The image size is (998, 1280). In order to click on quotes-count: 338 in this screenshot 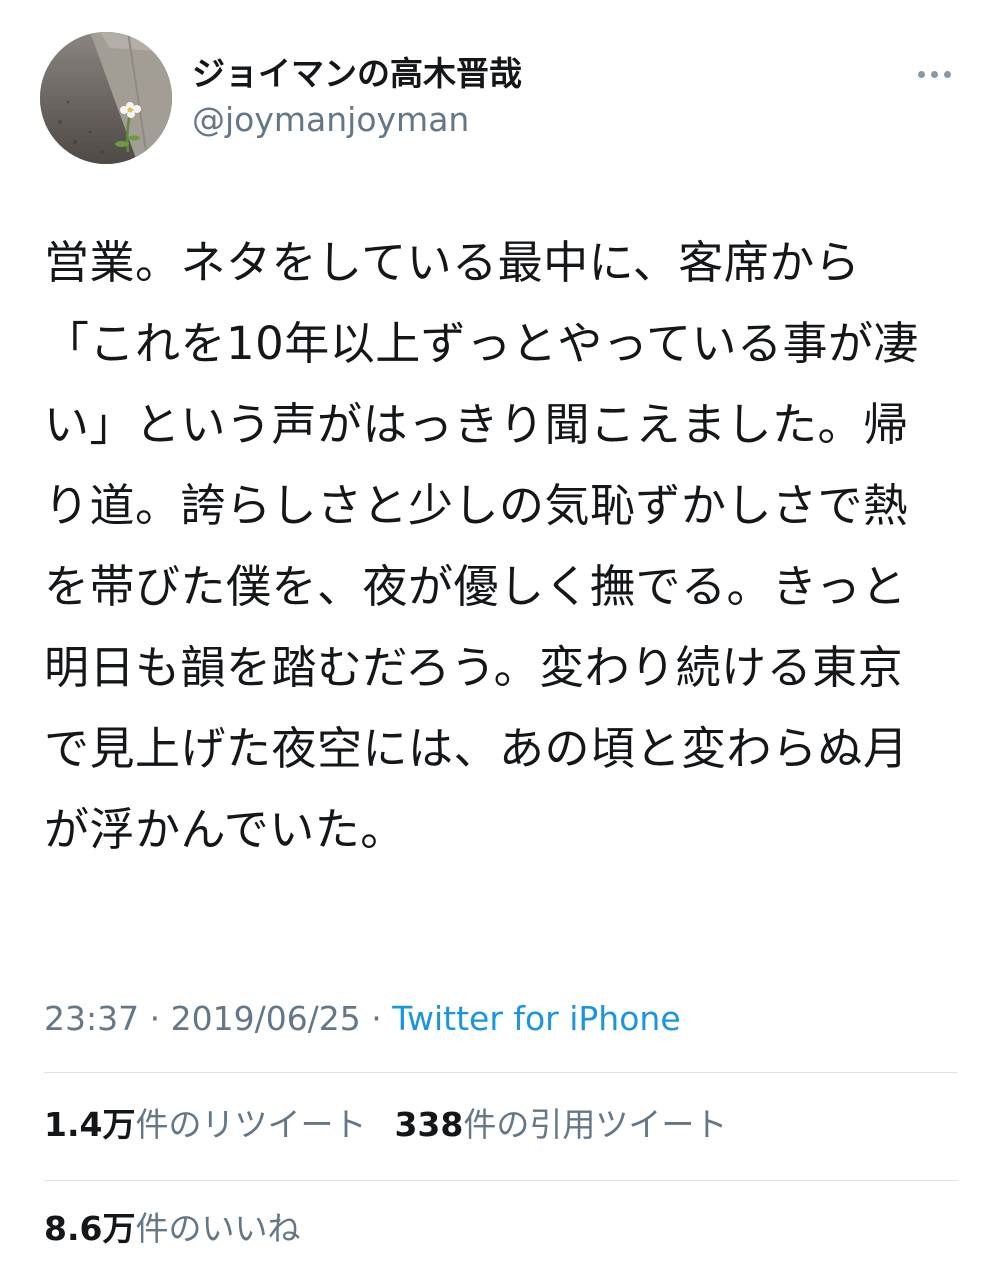, I will do `click(429, 1124)`.